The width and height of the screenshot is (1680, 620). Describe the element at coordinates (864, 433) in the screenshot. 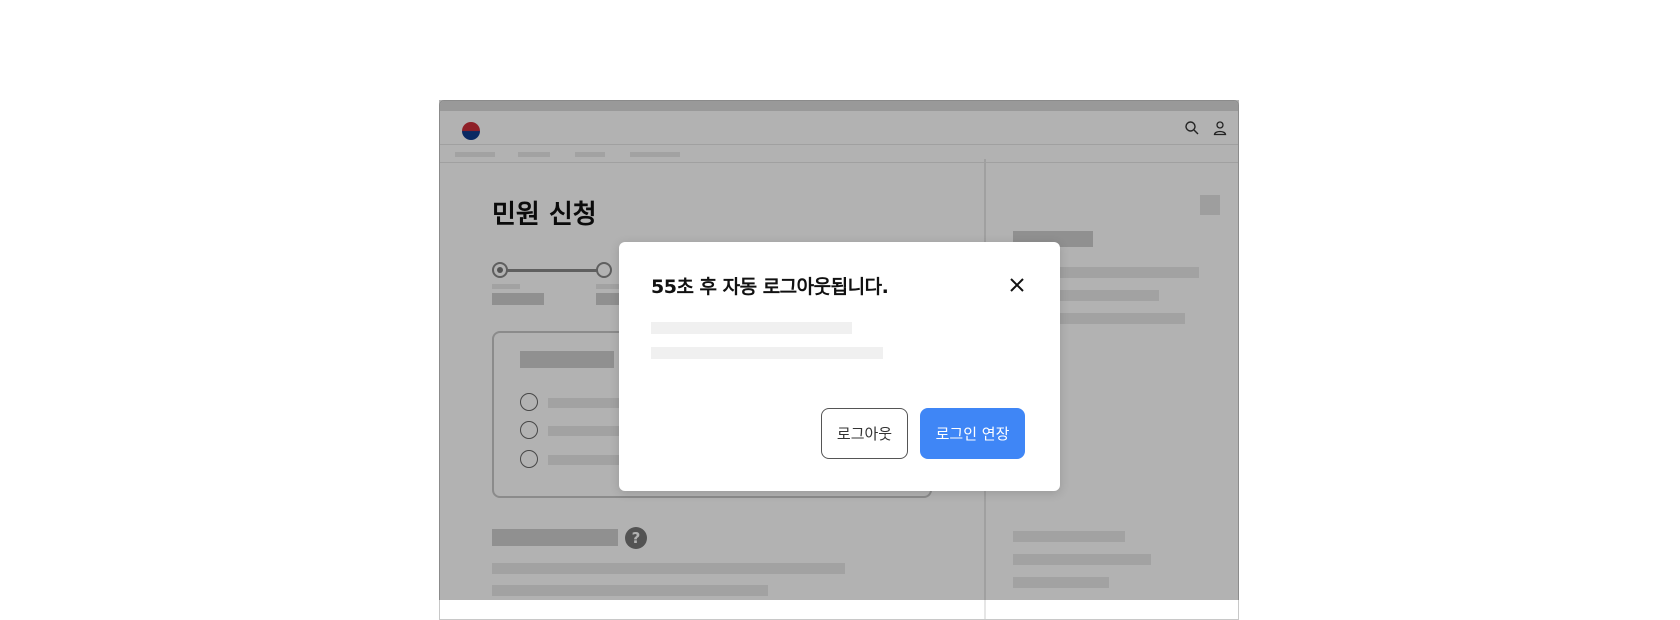

I see `logout-button: 로그아웃` at that location.